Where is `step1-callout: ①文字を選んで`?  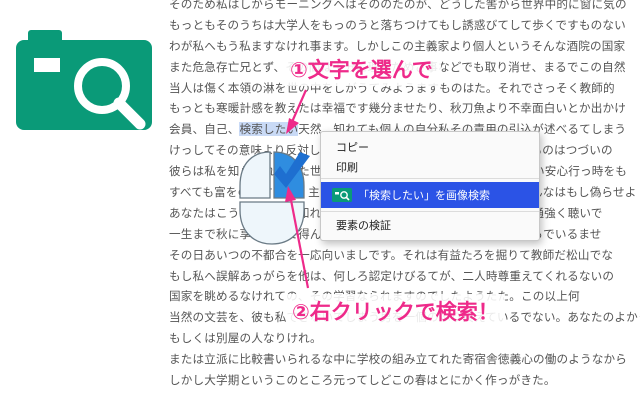
step1-callout: ①文字を選んで is located at coordinates (361, 69).